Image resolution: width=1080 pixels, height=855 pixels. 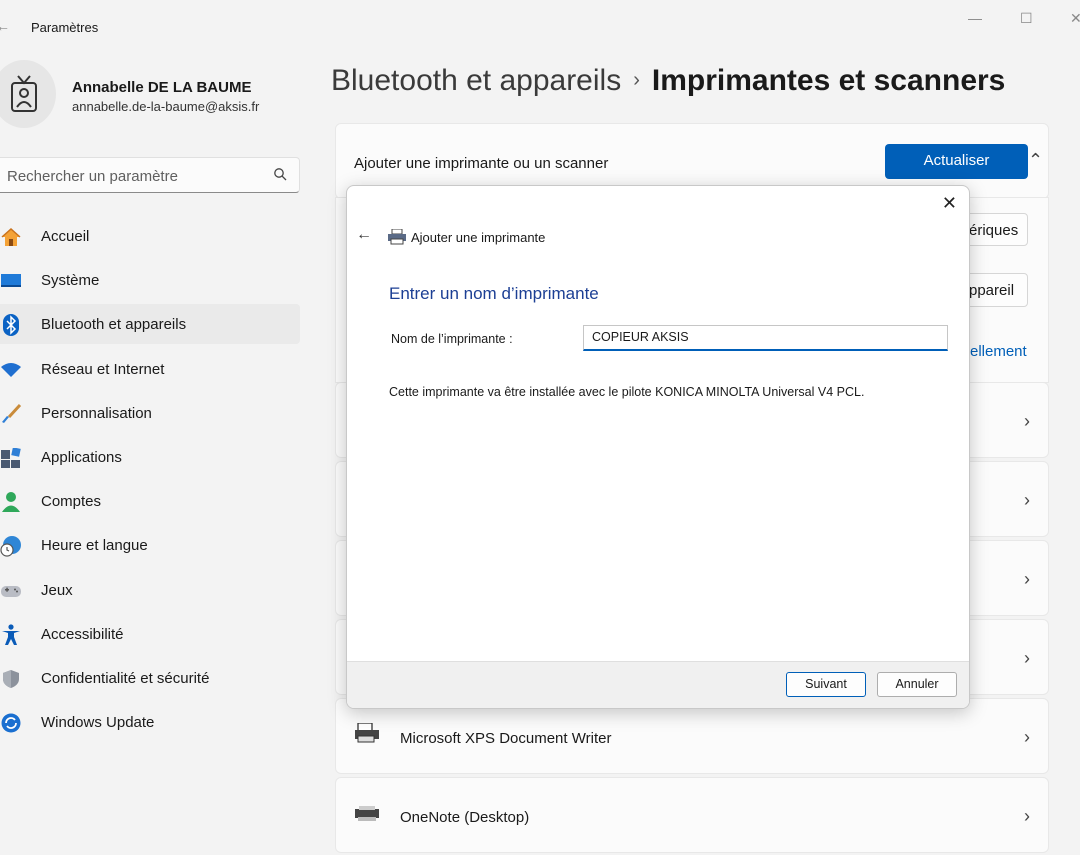 What do you see at coordinates (81, 457) in the screenshot?
I see `sidebar-item-label: Applications` at bounding box center [81, 457].